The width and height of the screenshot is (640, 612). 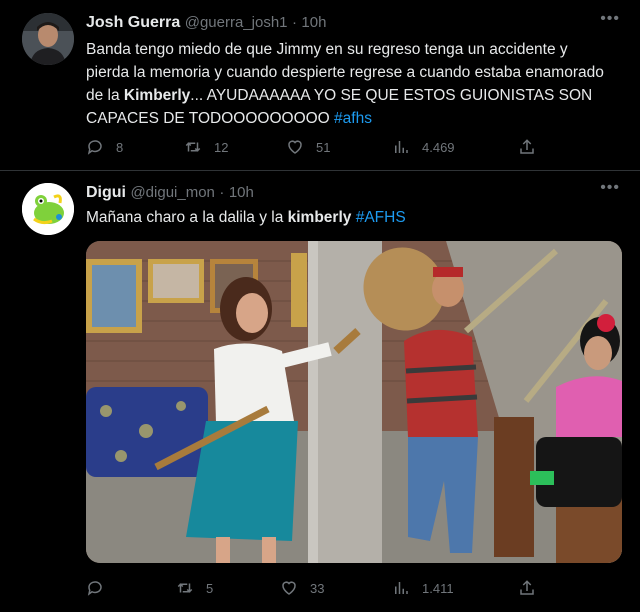 I want to click on display-name: Josh Guerra, so click(x=133, y=22).